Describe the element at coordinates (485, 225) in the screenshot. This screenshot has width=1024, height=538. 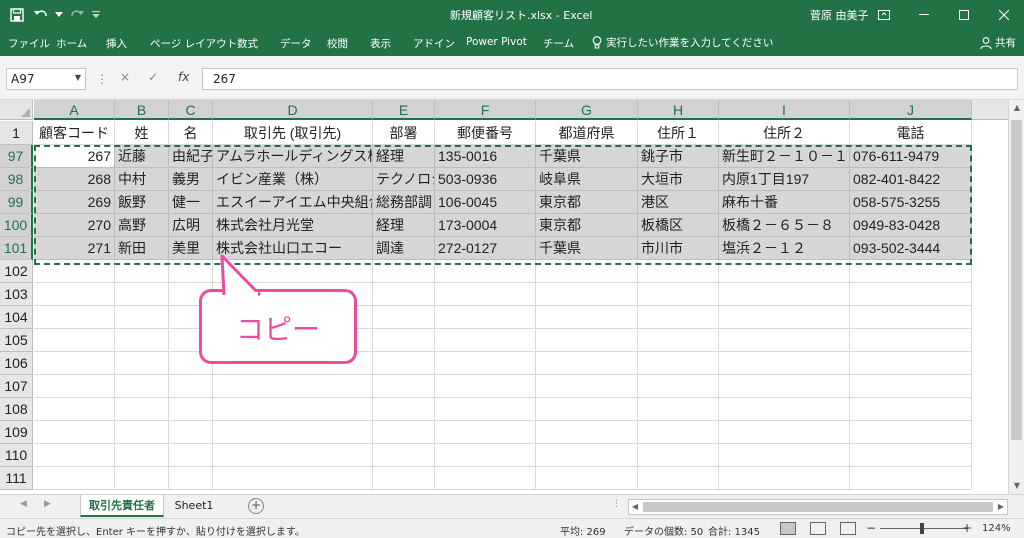
I see `table-cell: 173-0004` at that location.